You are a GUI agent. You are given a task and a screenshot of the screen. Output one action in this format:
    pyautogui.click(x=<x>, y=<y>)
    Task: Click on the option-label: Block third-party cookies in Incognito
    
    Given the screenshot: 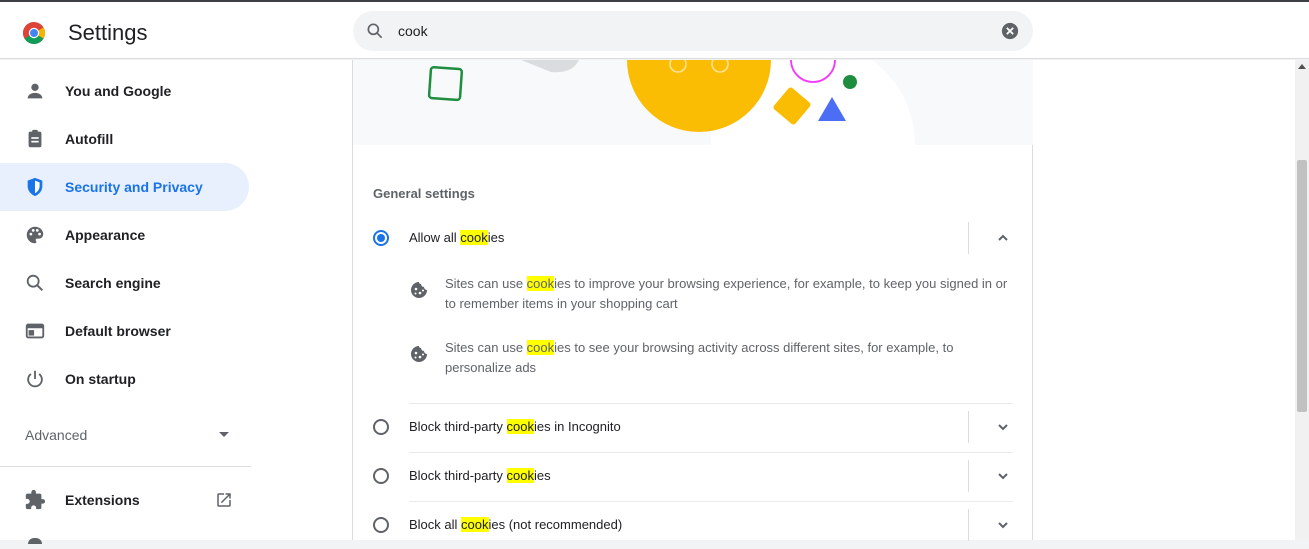 What is the action you would take?
    pyautogui.click(x=515, y=426)
    